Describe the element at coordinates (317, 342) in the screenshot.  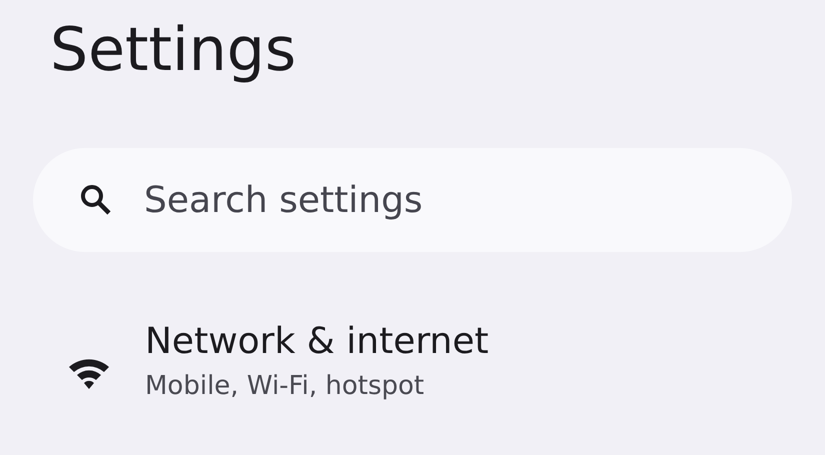
I see `item-title: Network & internet` at that location.